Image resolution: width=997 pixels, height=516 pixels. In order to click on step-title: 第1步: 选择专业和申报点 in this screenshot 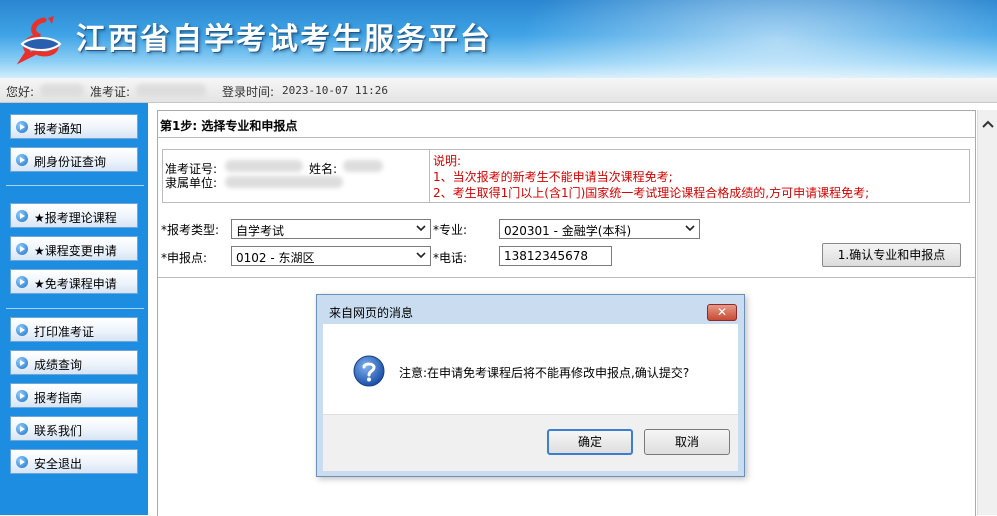, I will do `click(229, 126)`.